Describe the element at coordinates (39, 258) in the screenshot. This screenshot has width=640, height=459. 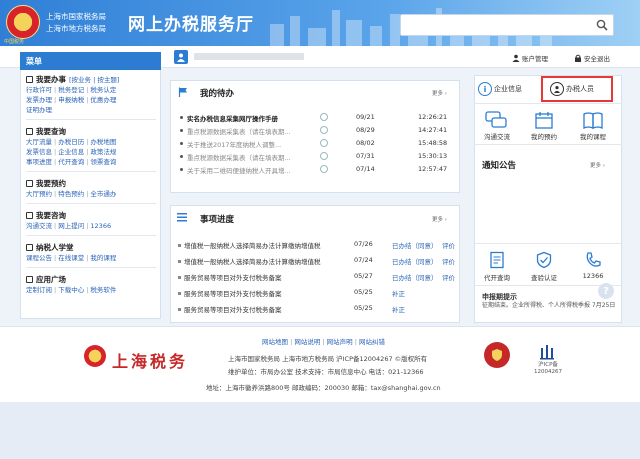
I see `sidebar-link: 课程公告` at that location.